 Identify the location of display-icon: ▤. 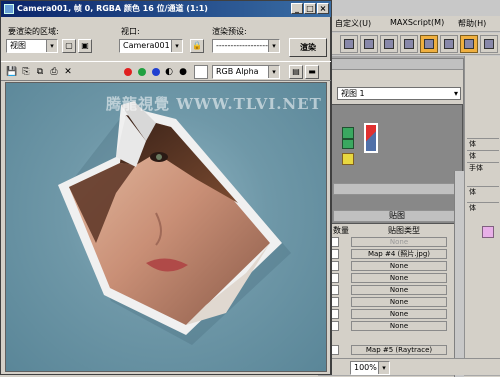
(296, 72).